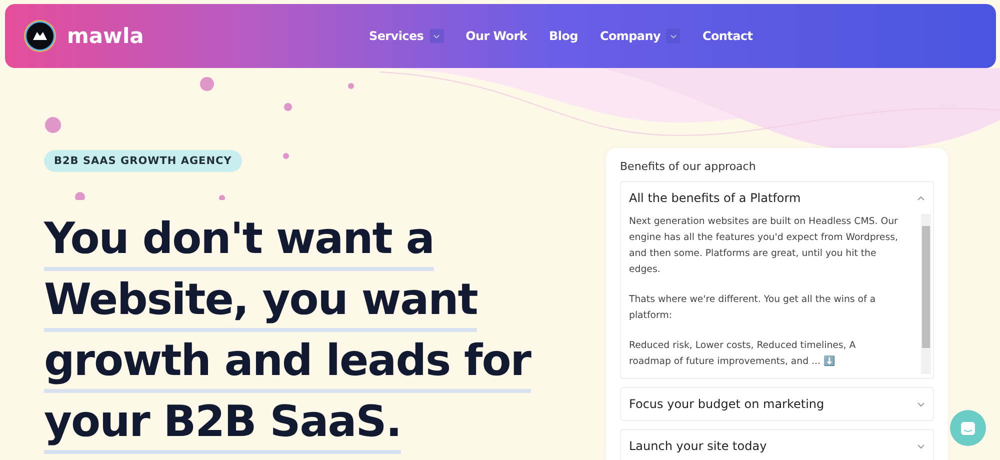 This screenshot has height=460, width=1000. I want to click on nav-link: Our Work, so click(497, 36).